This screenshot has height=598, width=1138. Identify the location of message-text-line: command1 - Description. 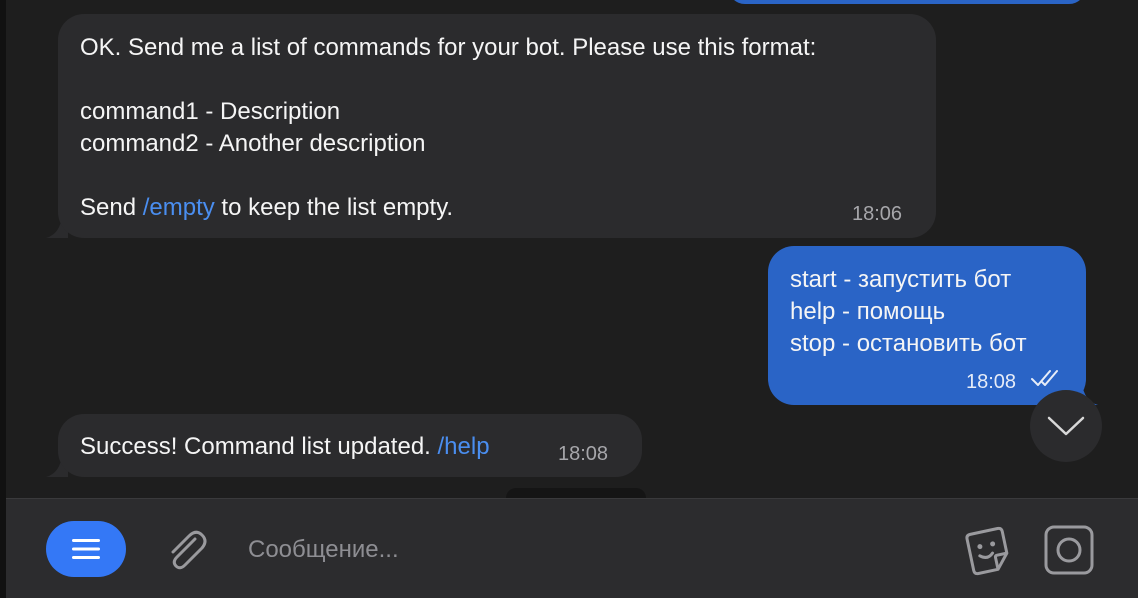
(210, 111).